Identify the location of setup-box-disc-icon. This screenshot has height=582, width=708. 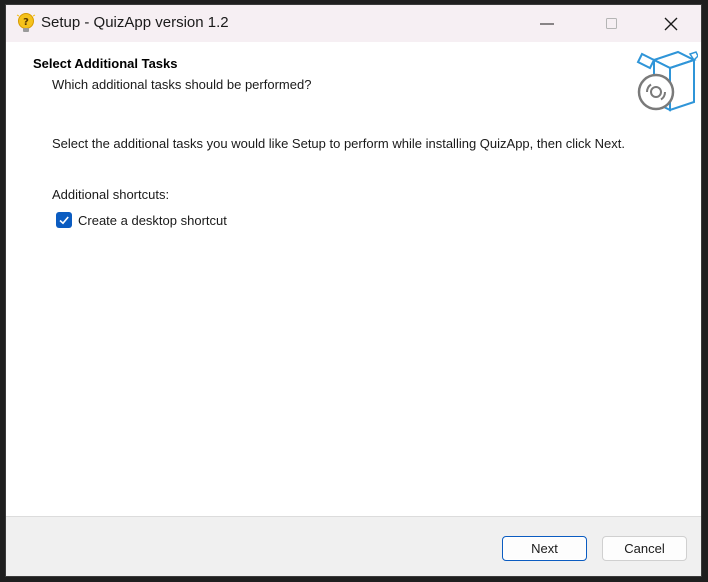
(666, 80).